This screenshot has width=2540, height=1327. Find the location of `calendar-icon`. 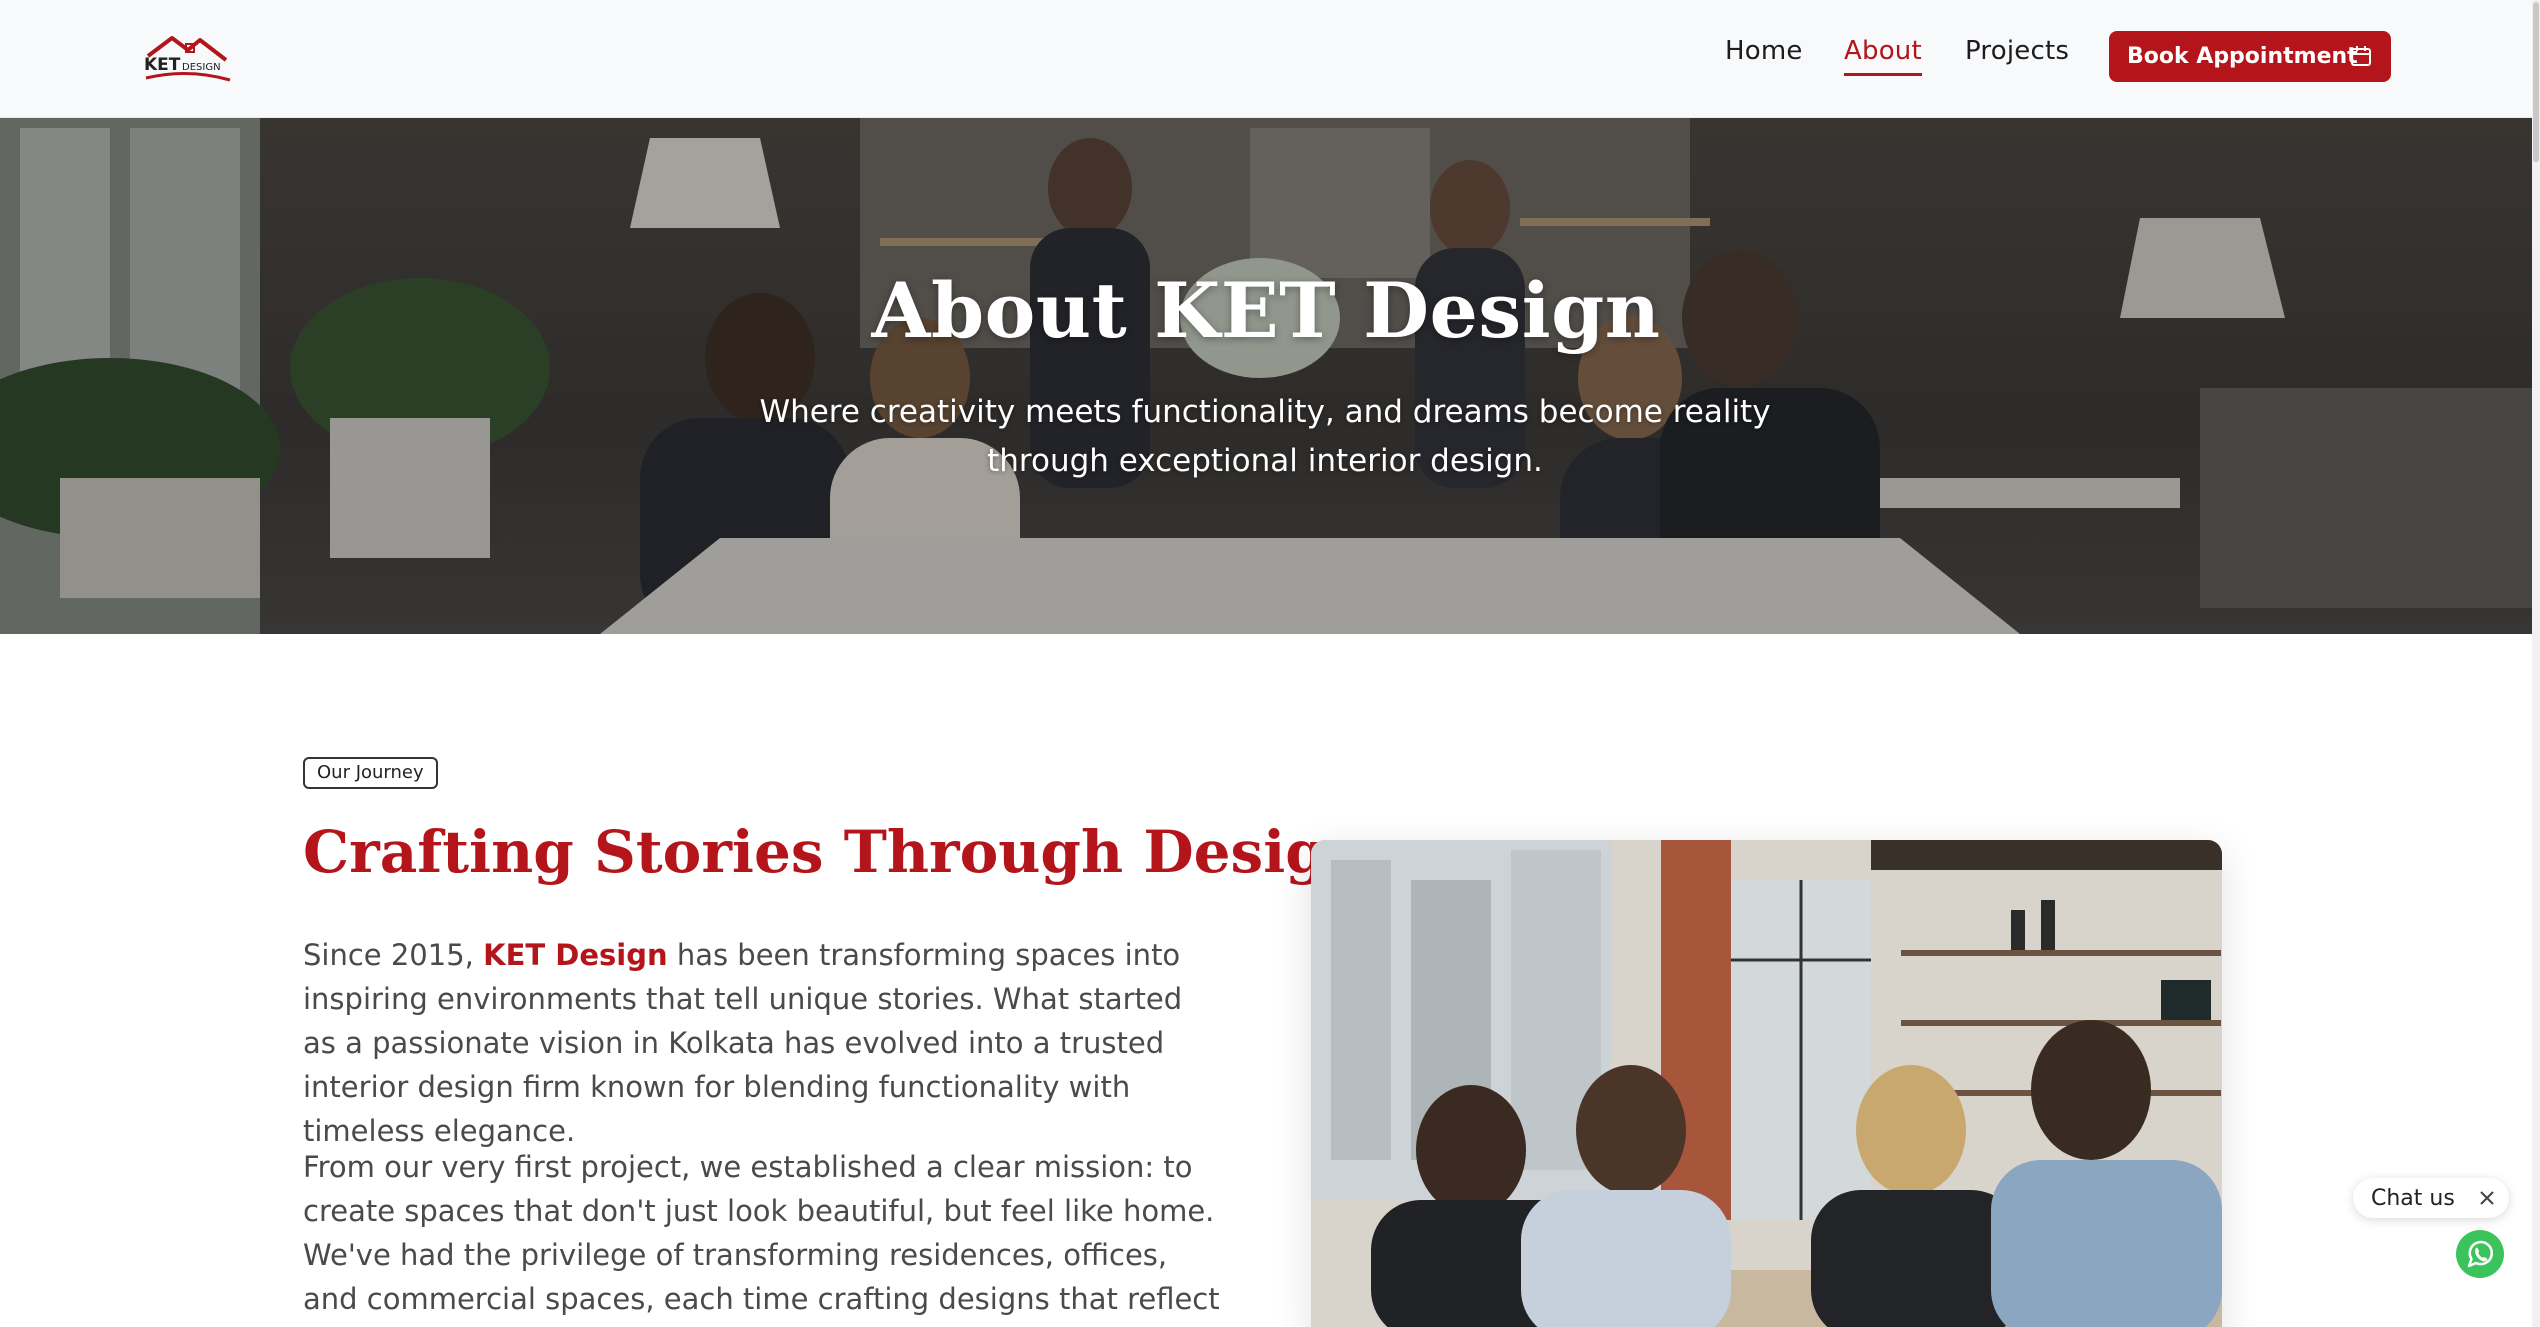

calendar-icon is located at coordinates (2361, 56).